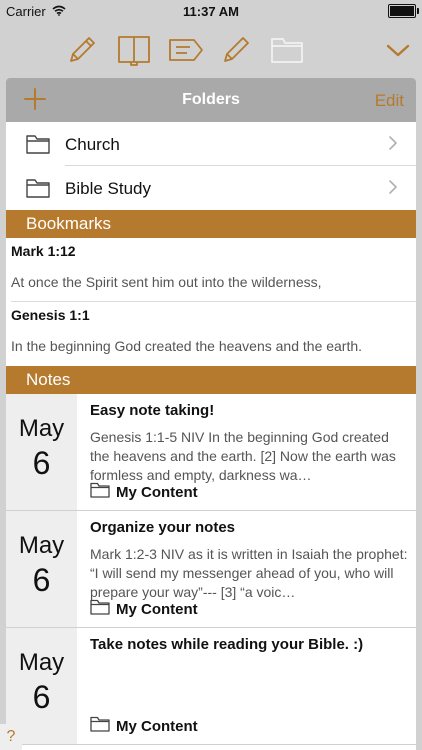  I want to click on notes-header: Notes, so click(211, 380).